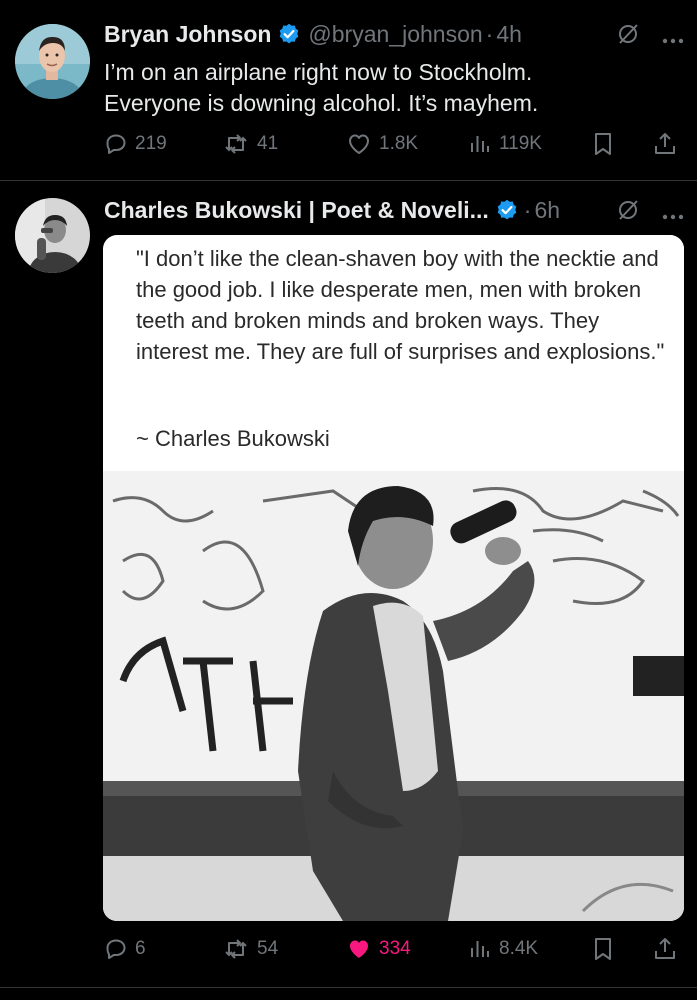 The height and width of the screenshot is (1000, 697). I want to click on tweet-header: Bryan Johnson @bryan_johnson · 4h, so click(313, 34).